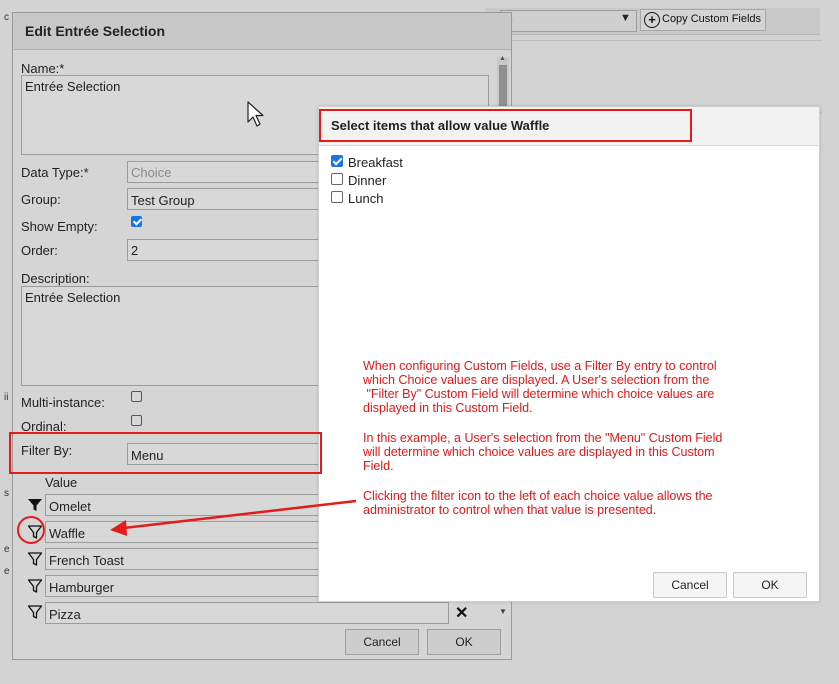  Describe the element at coordinates (233, 517) in the screenshot. I see `annotation-arrow` at that location.